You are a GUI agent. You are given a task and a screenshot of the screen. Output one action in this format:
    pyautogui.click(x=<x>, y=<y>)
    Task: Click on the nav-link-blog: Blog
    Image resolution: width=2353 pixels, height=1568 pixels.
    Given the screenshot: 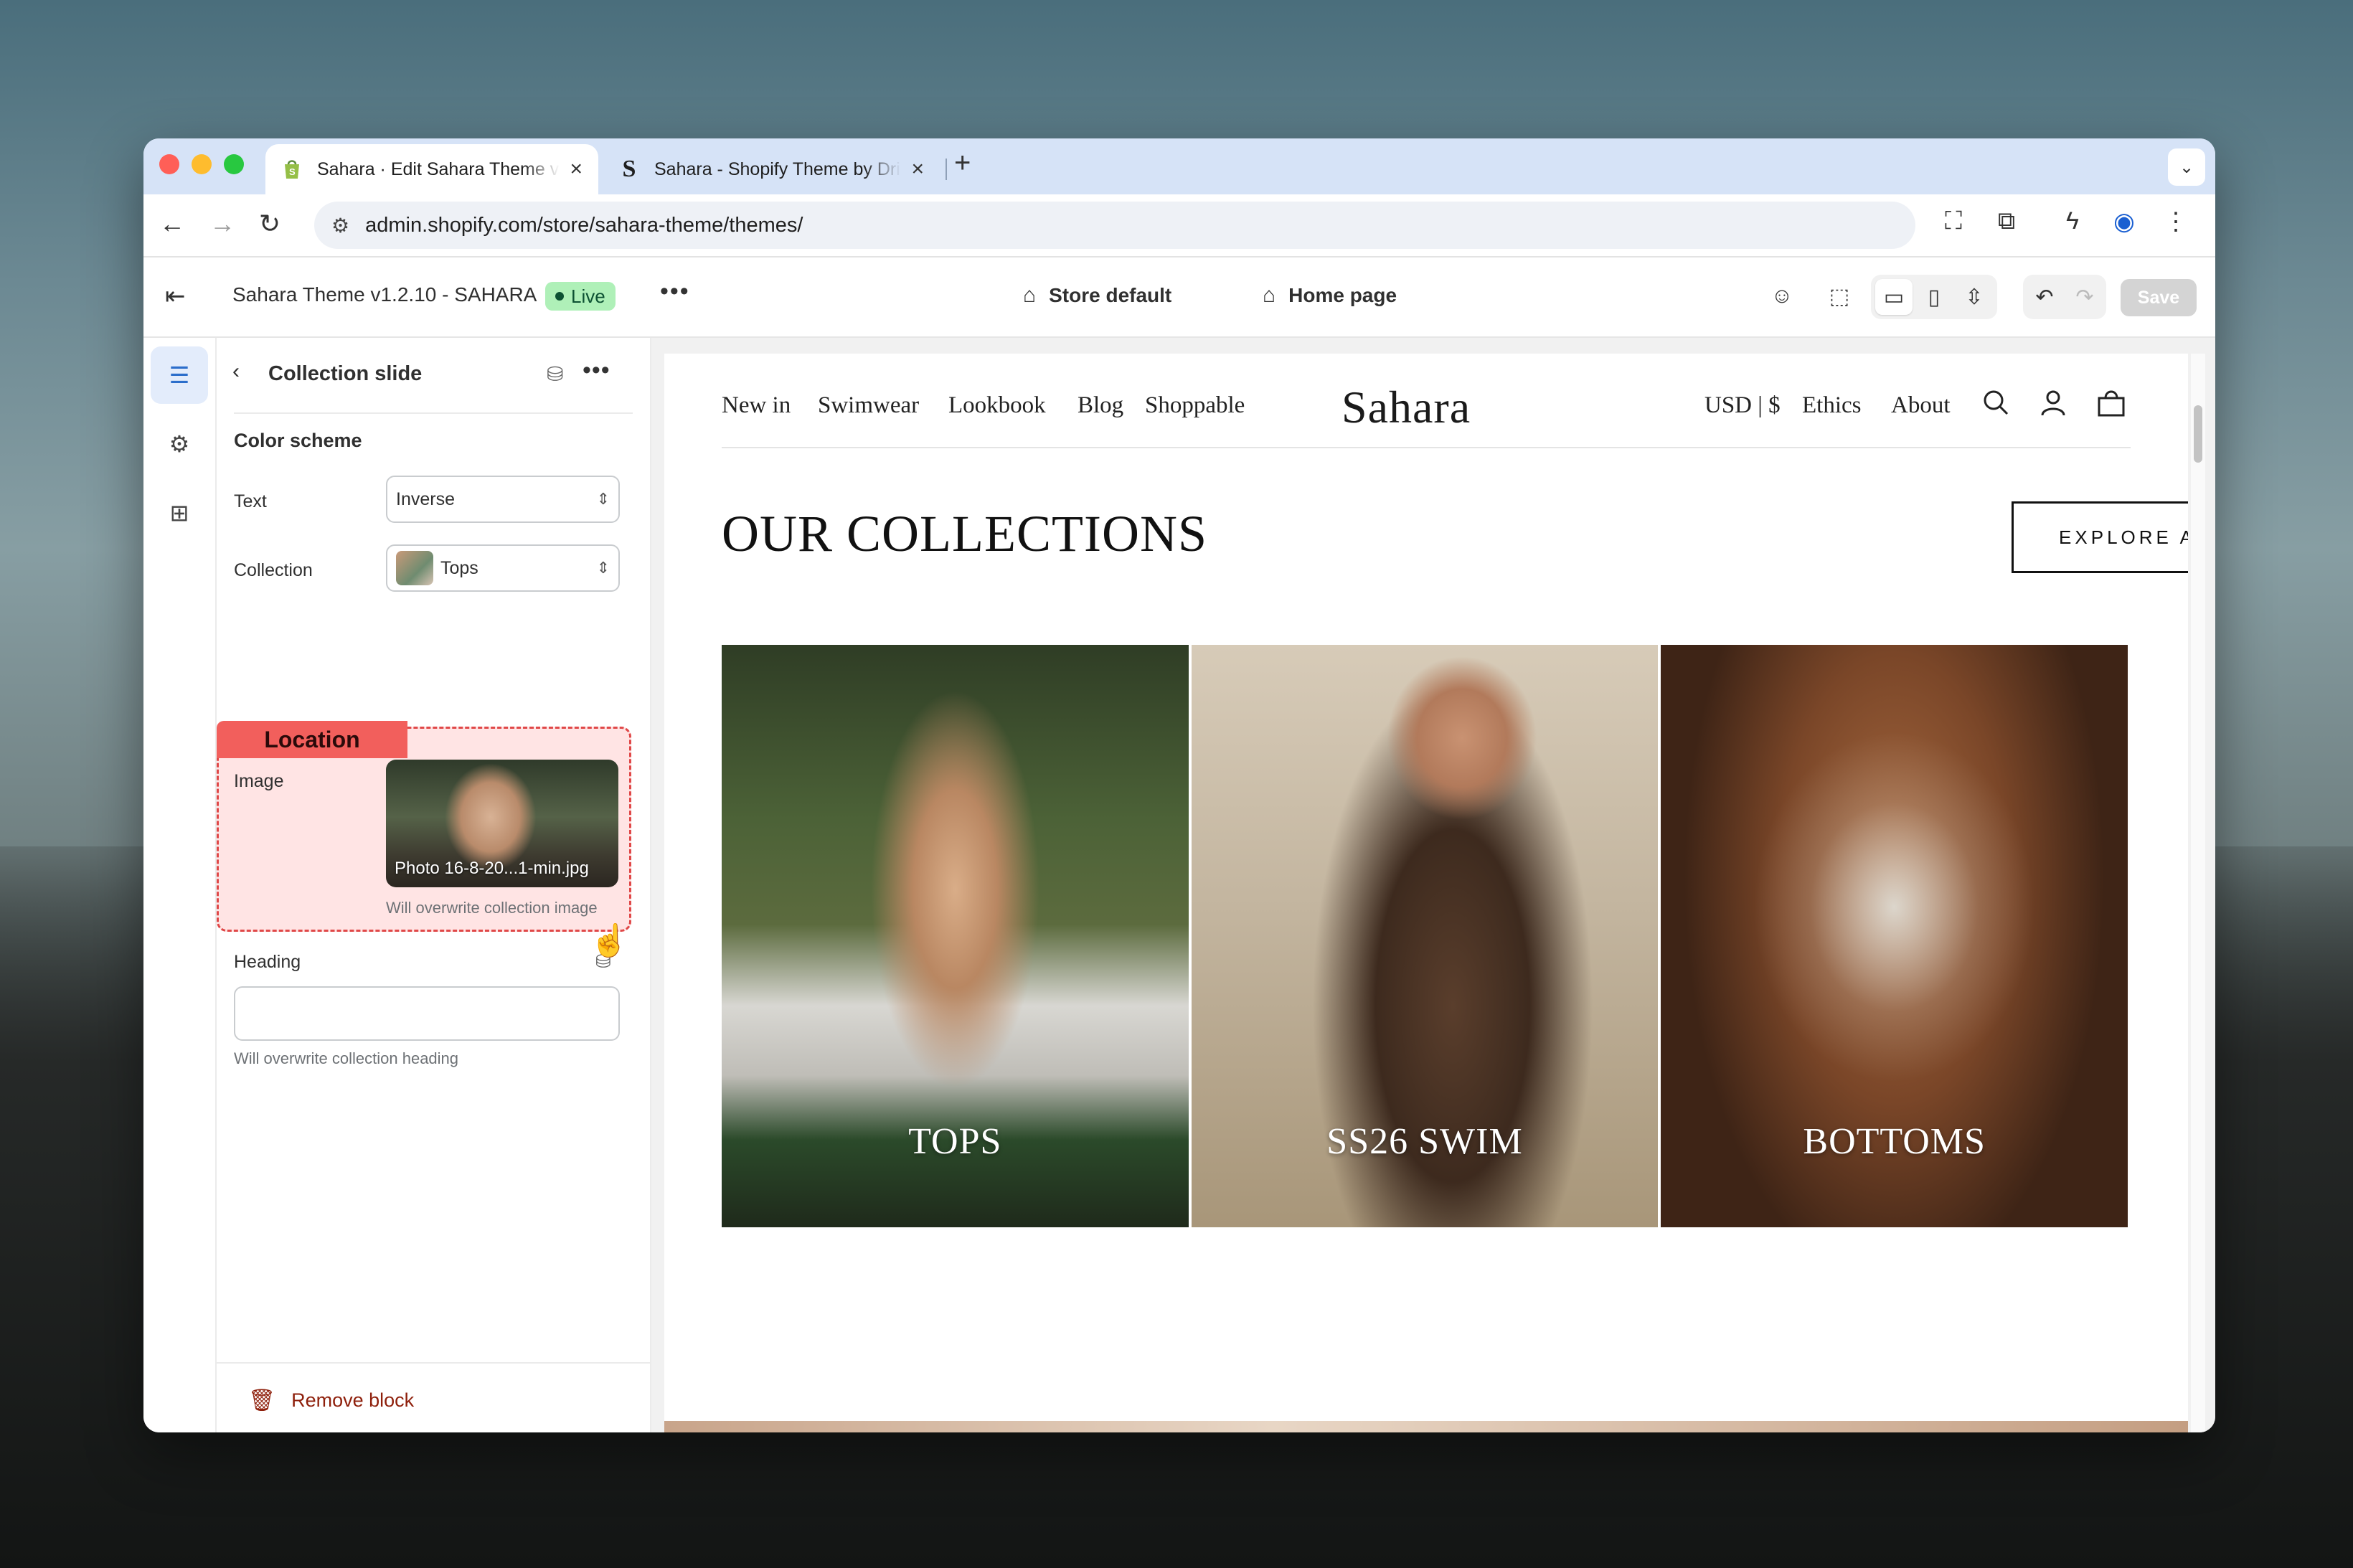 What is the action you would take?
    pyautogui.click(x=1100, y=406)
    